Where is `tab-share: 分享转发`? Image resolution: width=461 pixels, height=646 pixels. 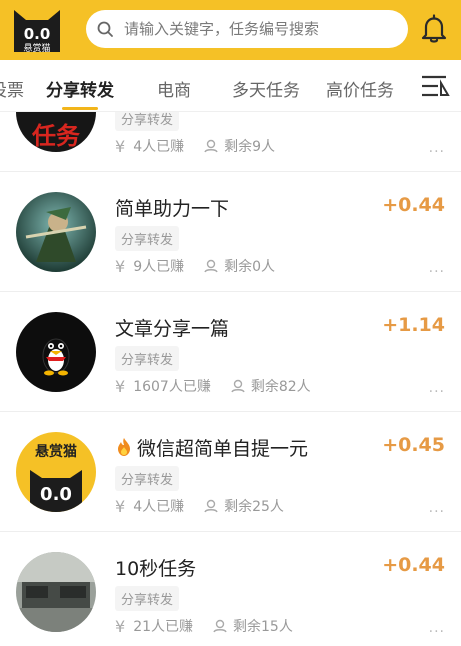 tab-share: 分享转发 is located at coordinates (80, 88).